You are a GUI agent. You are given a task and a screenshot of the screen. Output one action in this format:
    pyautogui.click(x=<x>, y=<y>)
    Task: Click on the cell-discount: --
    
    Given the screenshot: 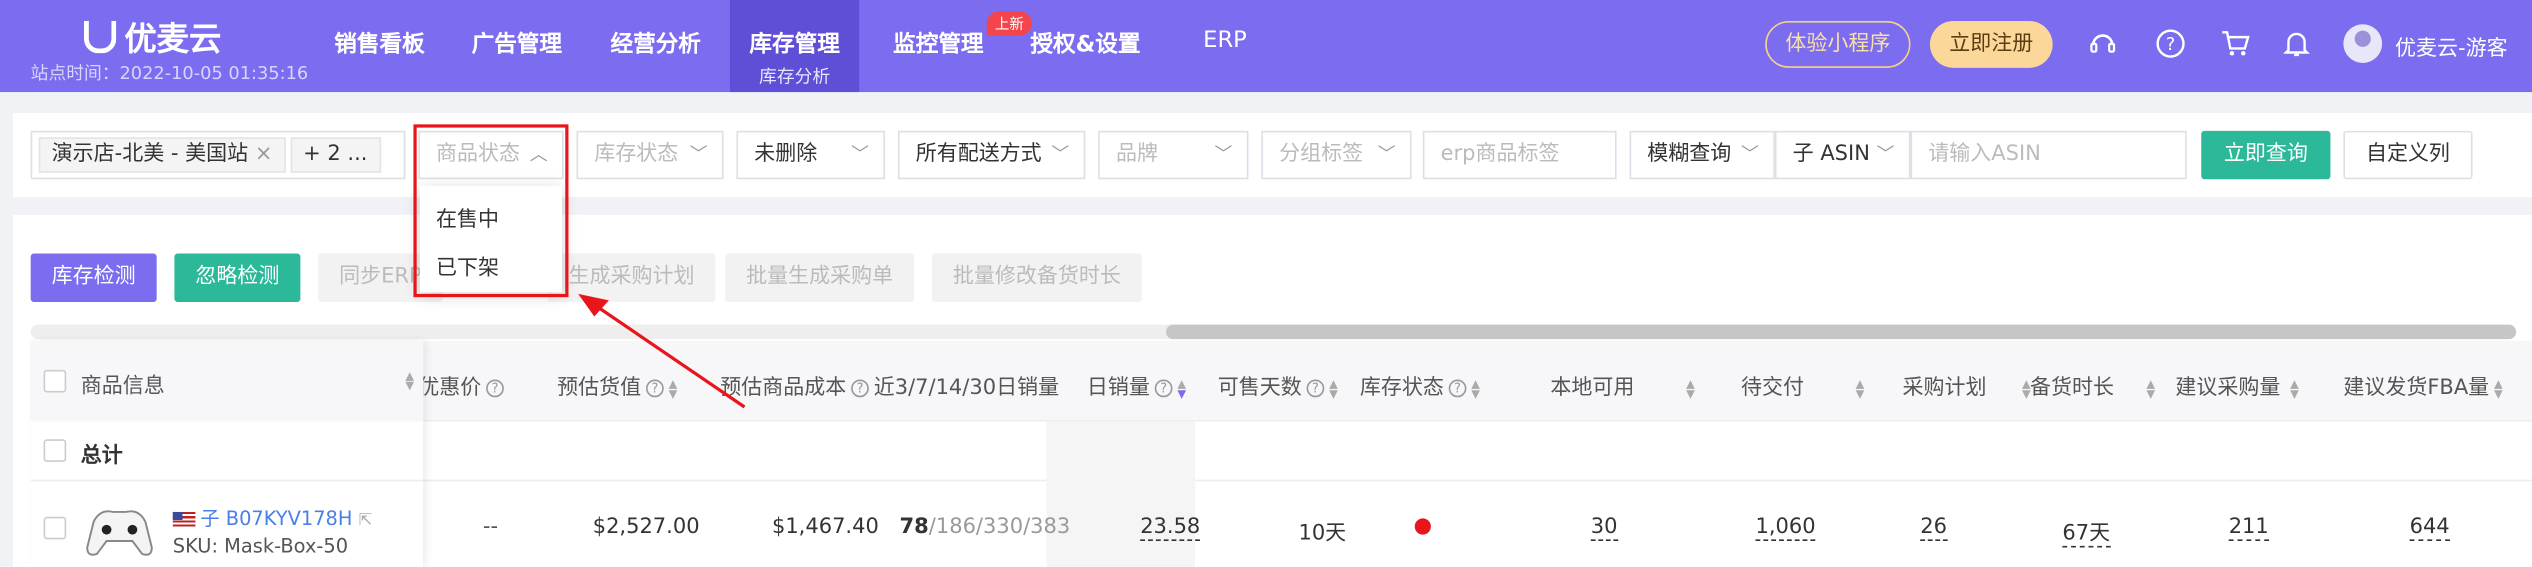 What is the action you would take?
    pyautogui.click(x=490, y=527)
    